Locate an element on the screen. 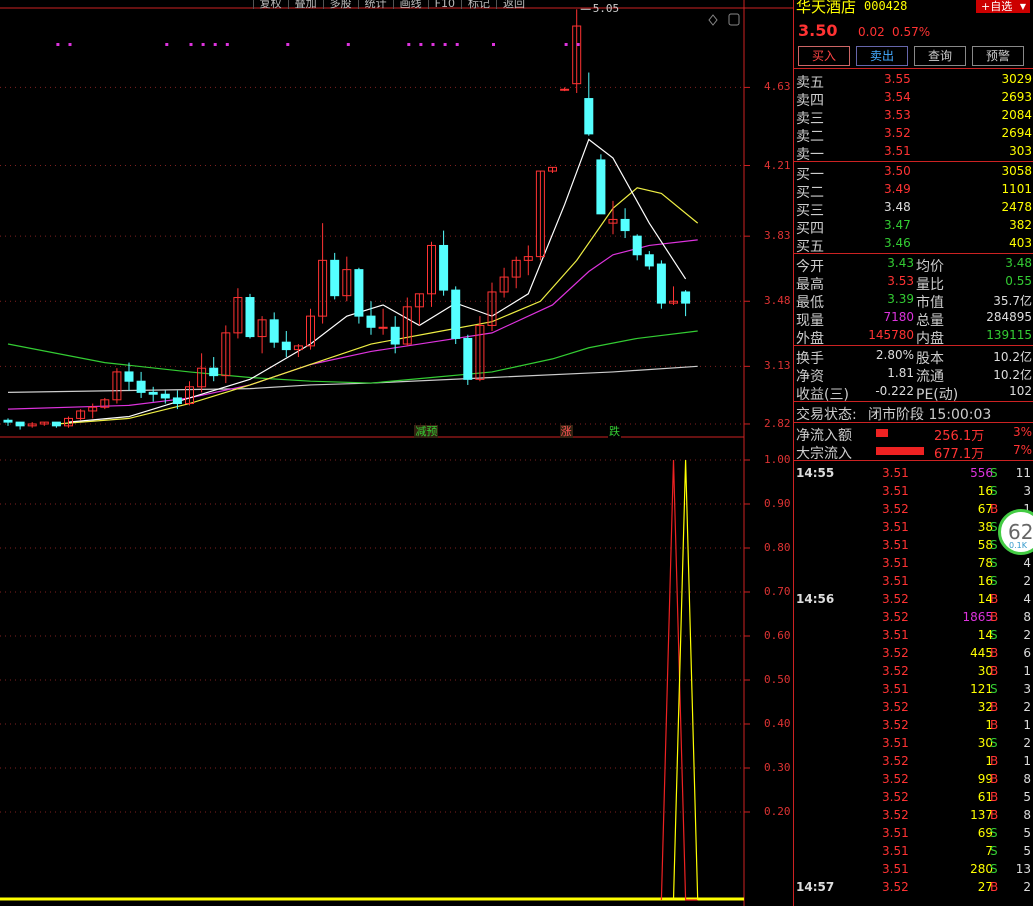 Image resolution: width=1033 pixels, height=906 pixels. tick-row: 3.51 280 S 13 is located at coordinates (913, 869).